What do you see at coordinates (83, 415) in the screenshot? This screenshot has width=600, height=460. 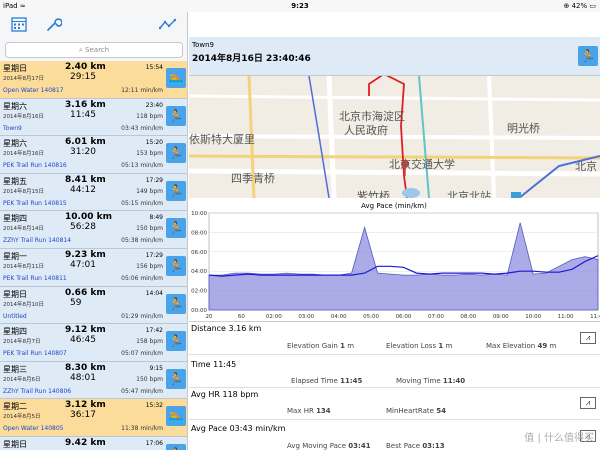 I see `activity-duration: 36:17` at bounding box center [83, 415].